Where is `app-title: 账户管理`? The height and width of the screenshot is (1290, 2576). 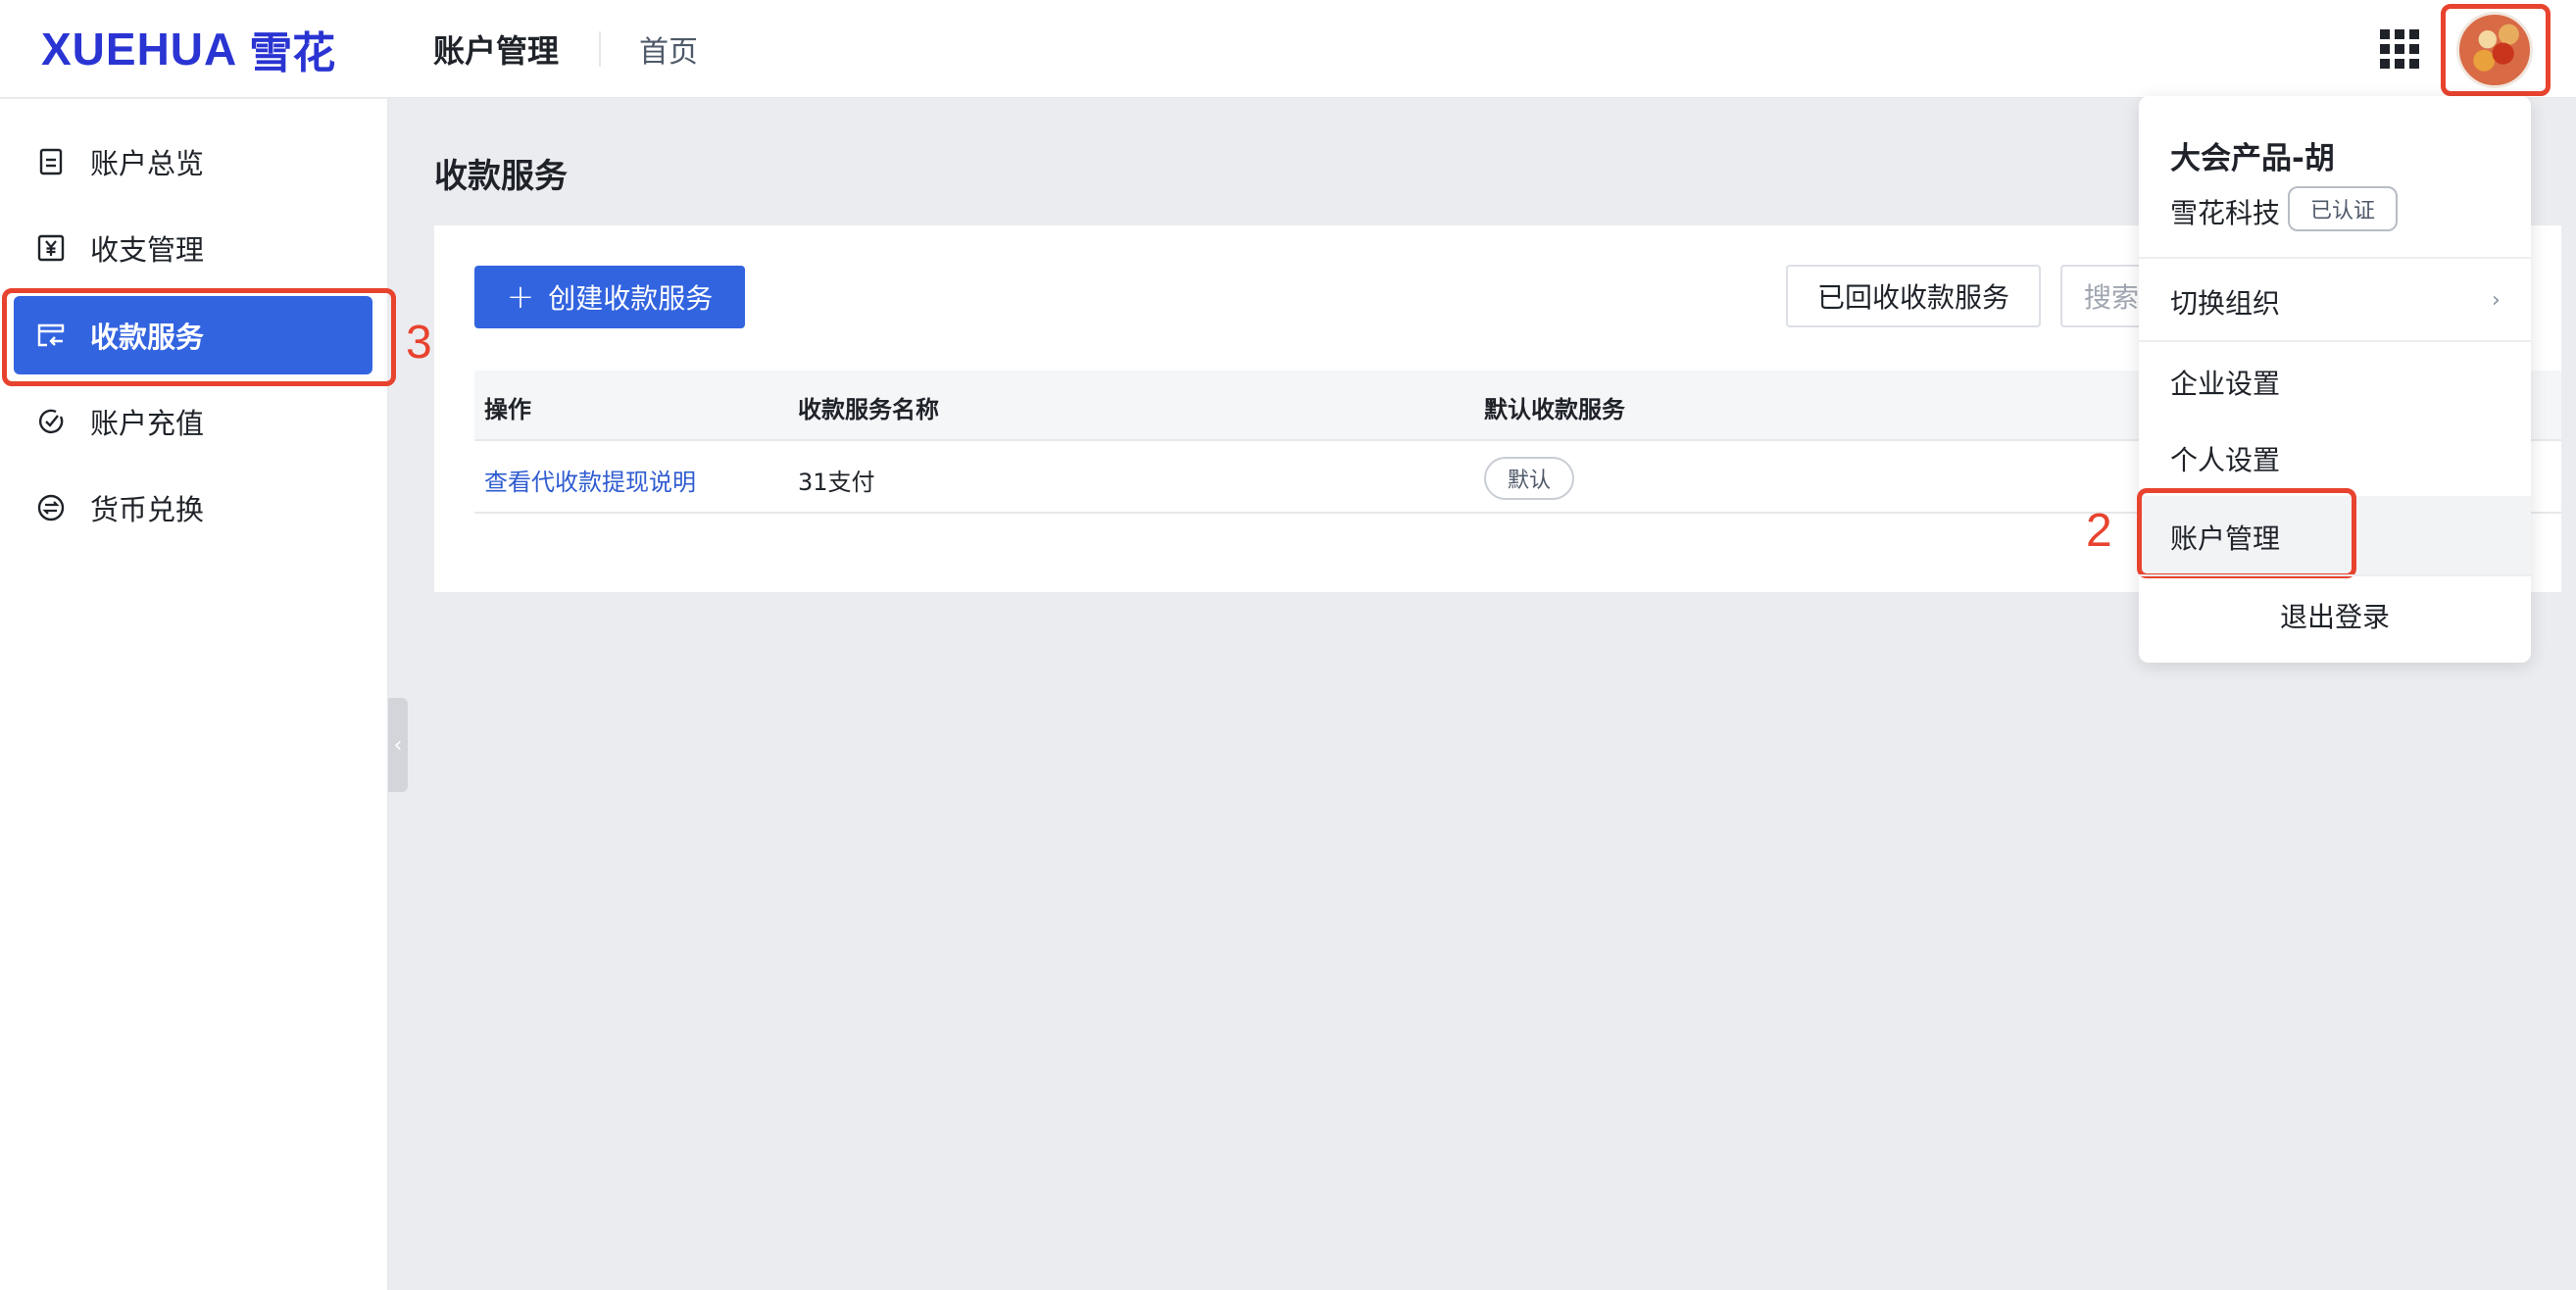
app-title: 账户管理 is located at coordinates (496, 51).